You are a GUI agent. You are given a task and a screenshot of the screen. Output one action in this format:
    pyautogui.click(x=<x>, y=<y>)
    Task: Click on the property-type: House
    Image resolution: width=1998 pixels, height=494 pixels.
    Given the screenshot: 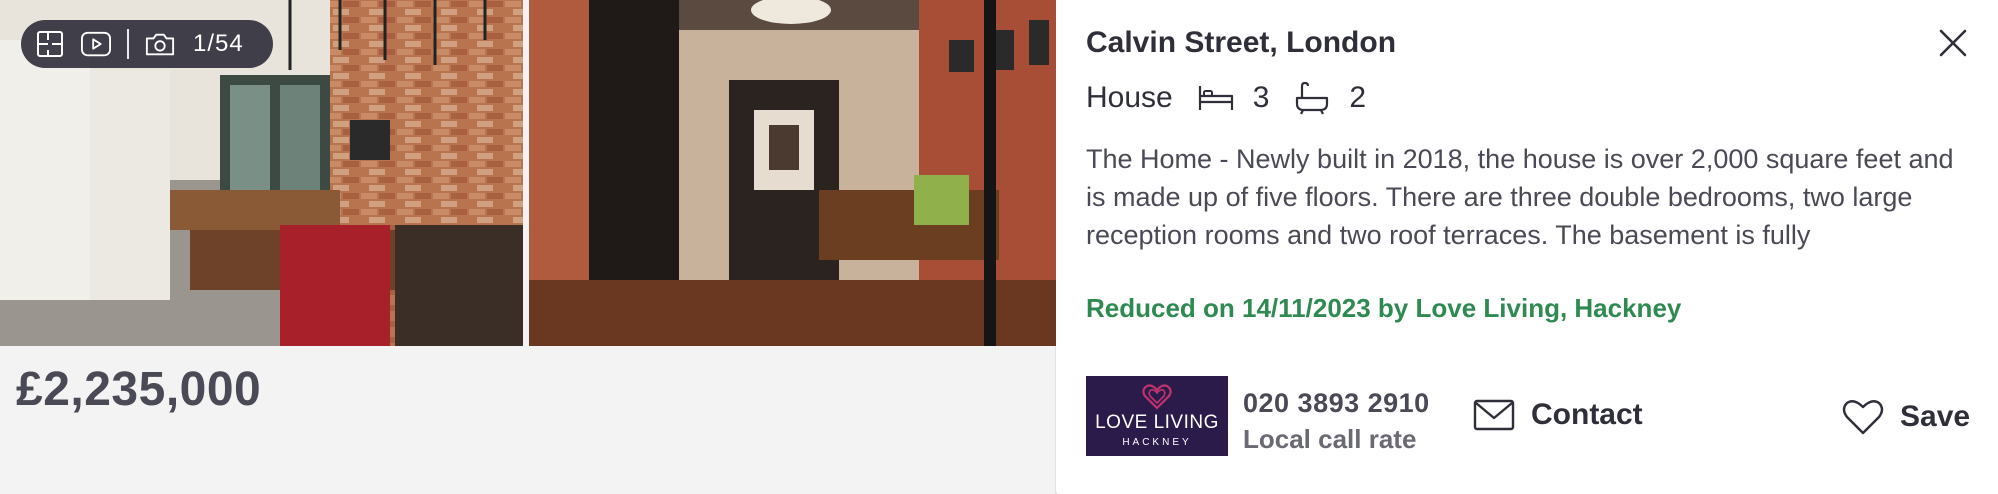 What is the action you would take?
    pyautogui.click(x=1129, y=97)
    